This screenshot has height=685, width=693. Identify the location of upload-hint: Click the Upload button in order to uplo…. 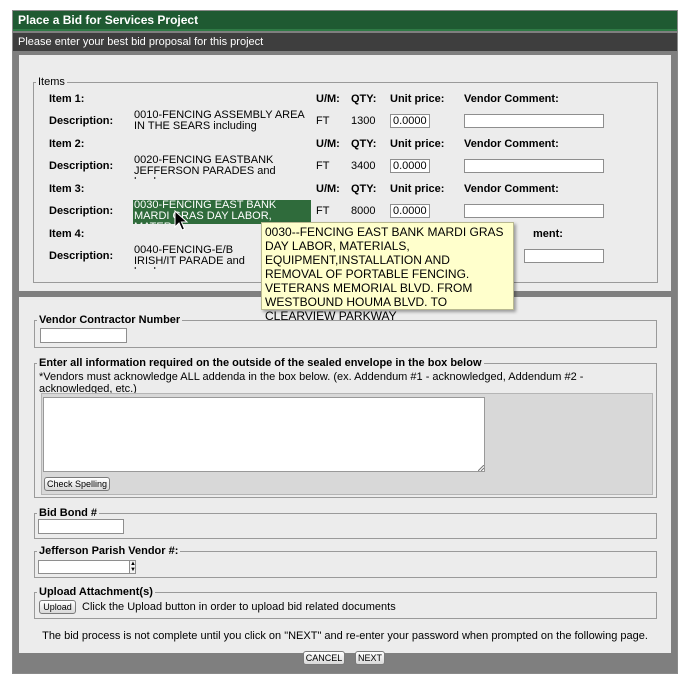
(239, 607).